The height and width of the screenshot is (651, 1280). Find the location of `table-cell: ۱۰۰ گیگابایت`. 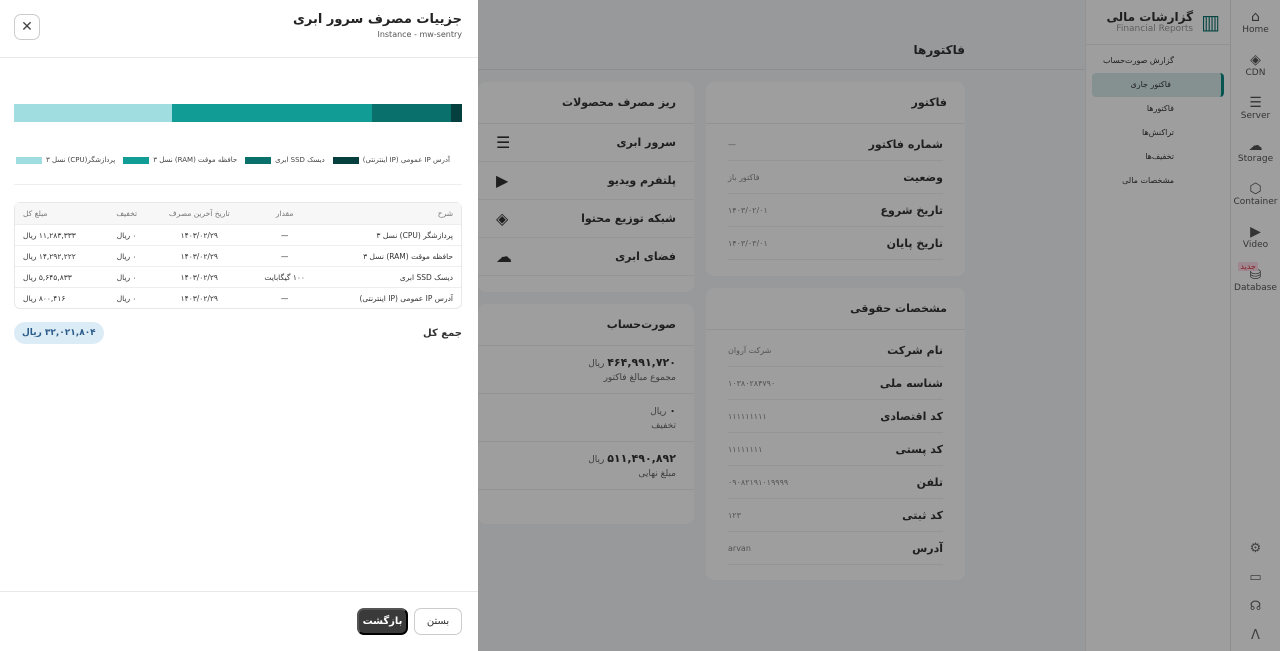

table-cell: ۱۰۰ گیگابایت is located at coordinates (284, 276).